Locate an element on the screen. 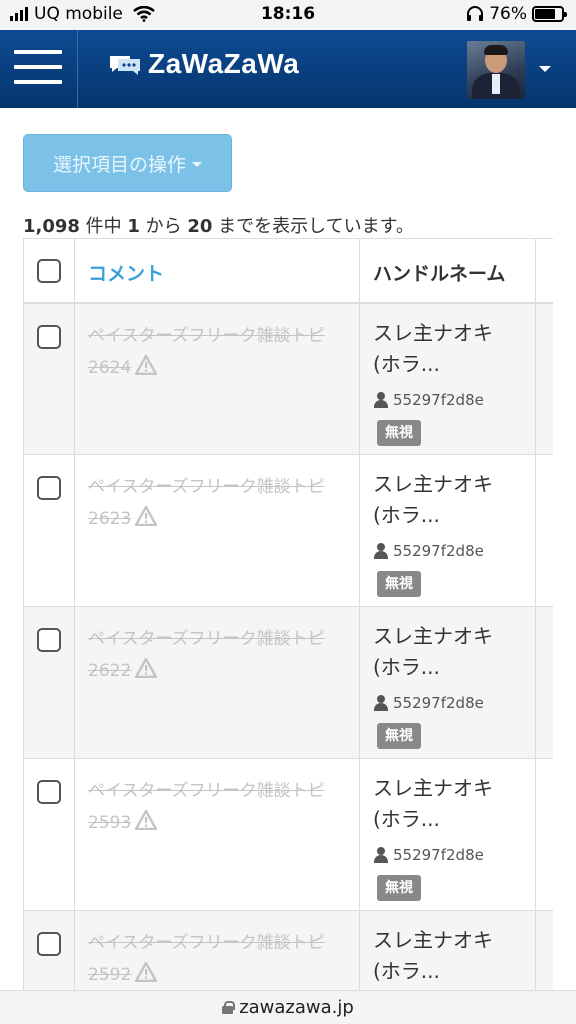 Image resolution: width=576 pixels, height=1024 pixels. comment-cell: ペイスターズフリーク雑談トピ 2624 is located at coordinates (217, 378).